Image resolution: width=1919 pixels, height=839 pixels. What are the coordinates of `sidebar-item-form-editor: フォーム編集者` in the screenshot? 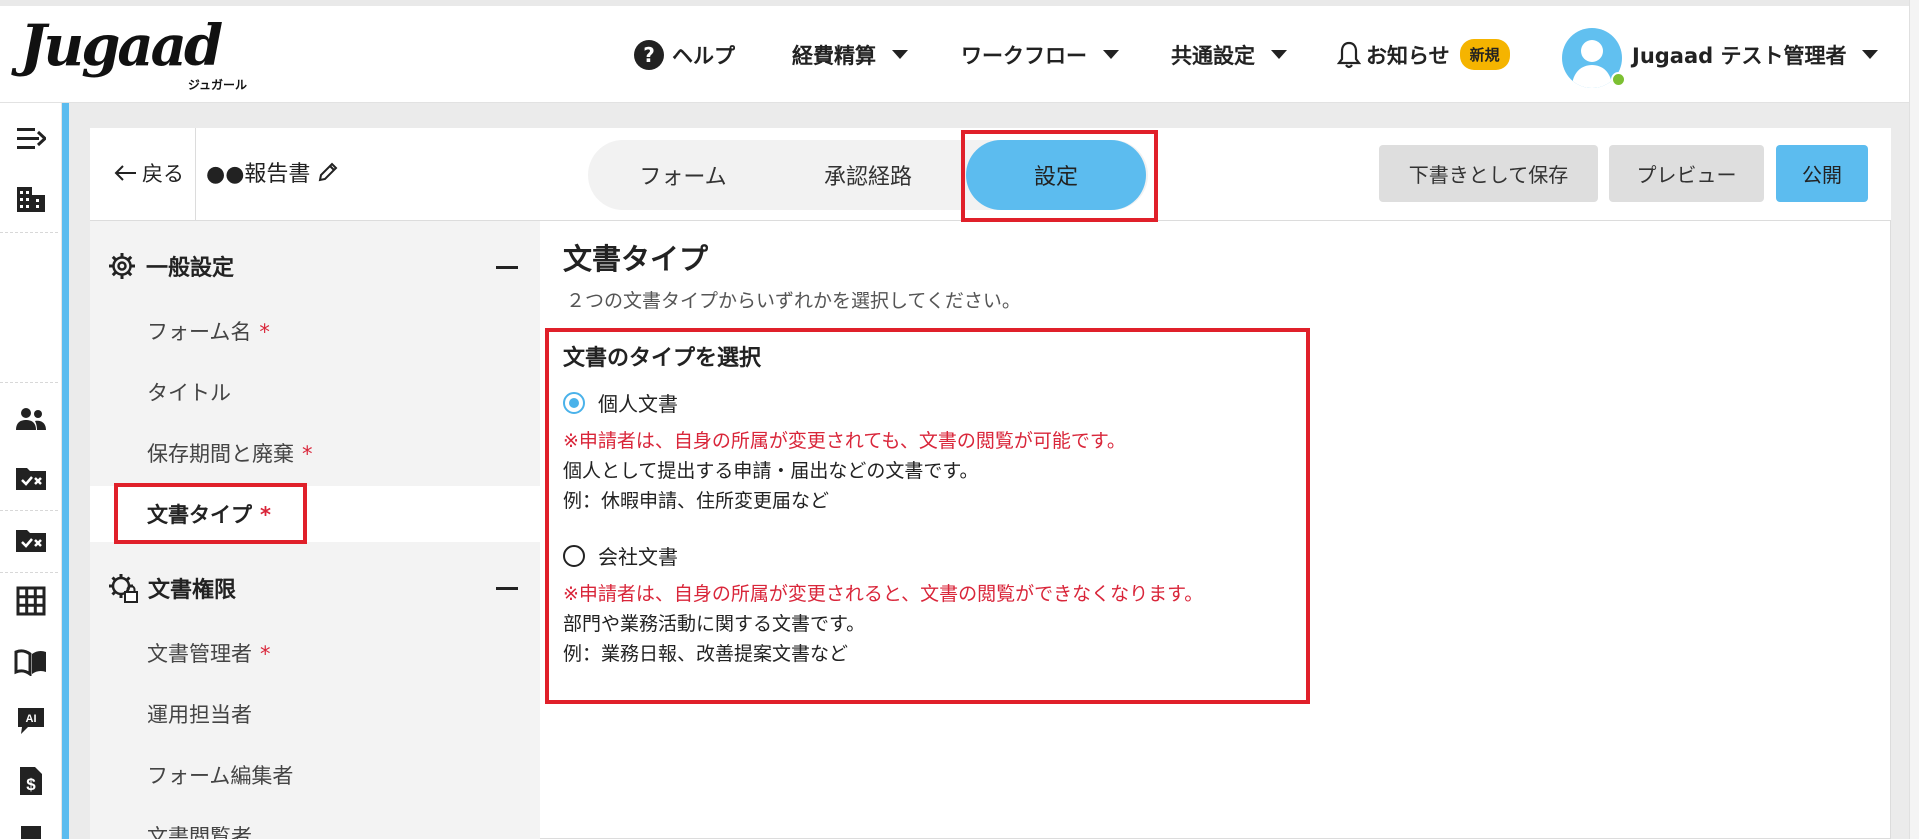 It's located at (220, 775).